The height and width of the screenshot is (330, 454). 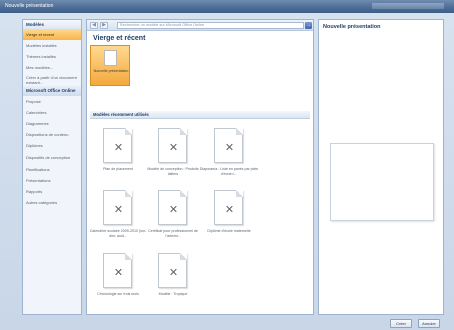 I want to click on template-item: ✕ Diplôme d'école maternelle, so click(x=229, y=220).